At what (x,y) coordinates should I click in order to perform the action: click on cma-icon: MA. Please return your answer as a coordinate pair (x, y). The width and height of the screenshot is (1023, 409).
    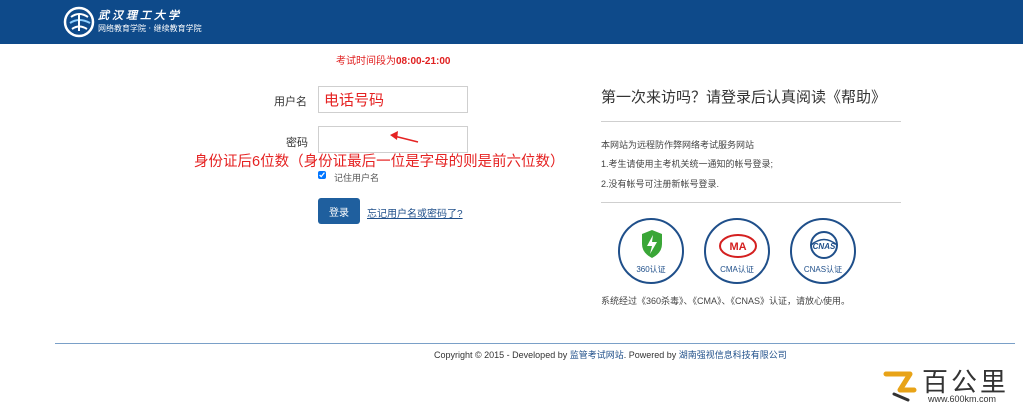
    Looking at the image, I should click on (738, 246).